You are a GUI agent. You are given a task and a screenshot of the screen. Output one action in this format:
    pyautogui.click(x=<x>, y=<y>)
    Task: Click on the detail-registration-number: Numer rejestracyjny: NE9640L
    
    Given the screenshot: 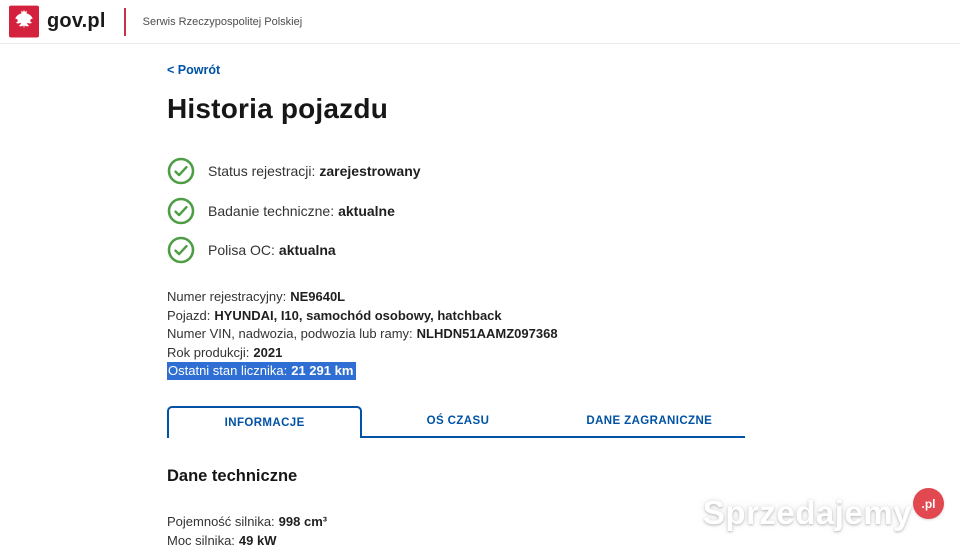 What is the action you would take?
    pyautogui.click(x=456, y=297)
    